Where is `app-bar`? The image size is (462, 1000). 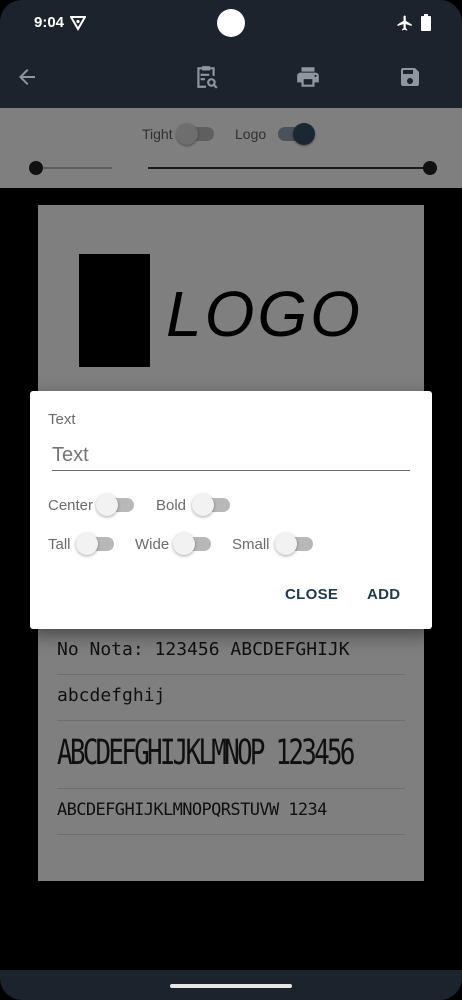
app-bar is located at coordinates (231, 77).